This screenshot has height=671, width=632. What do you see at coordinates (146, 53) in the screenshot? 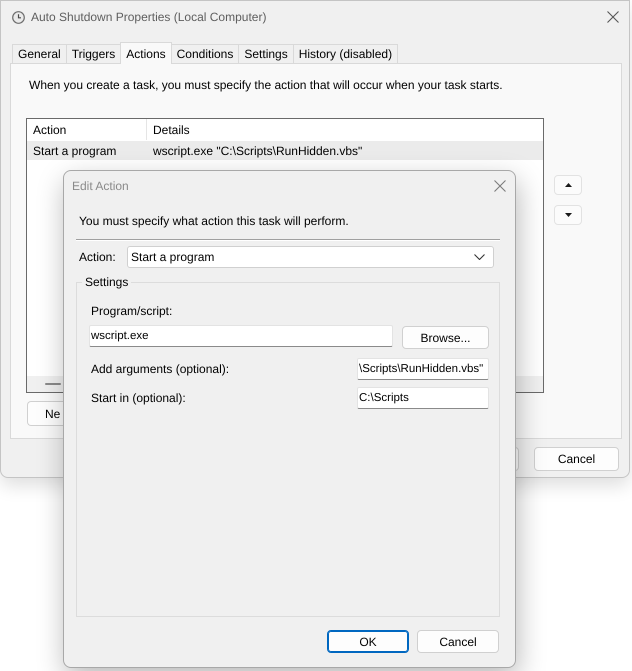
I see `tab: Actions` at bounding box center [146, 53].